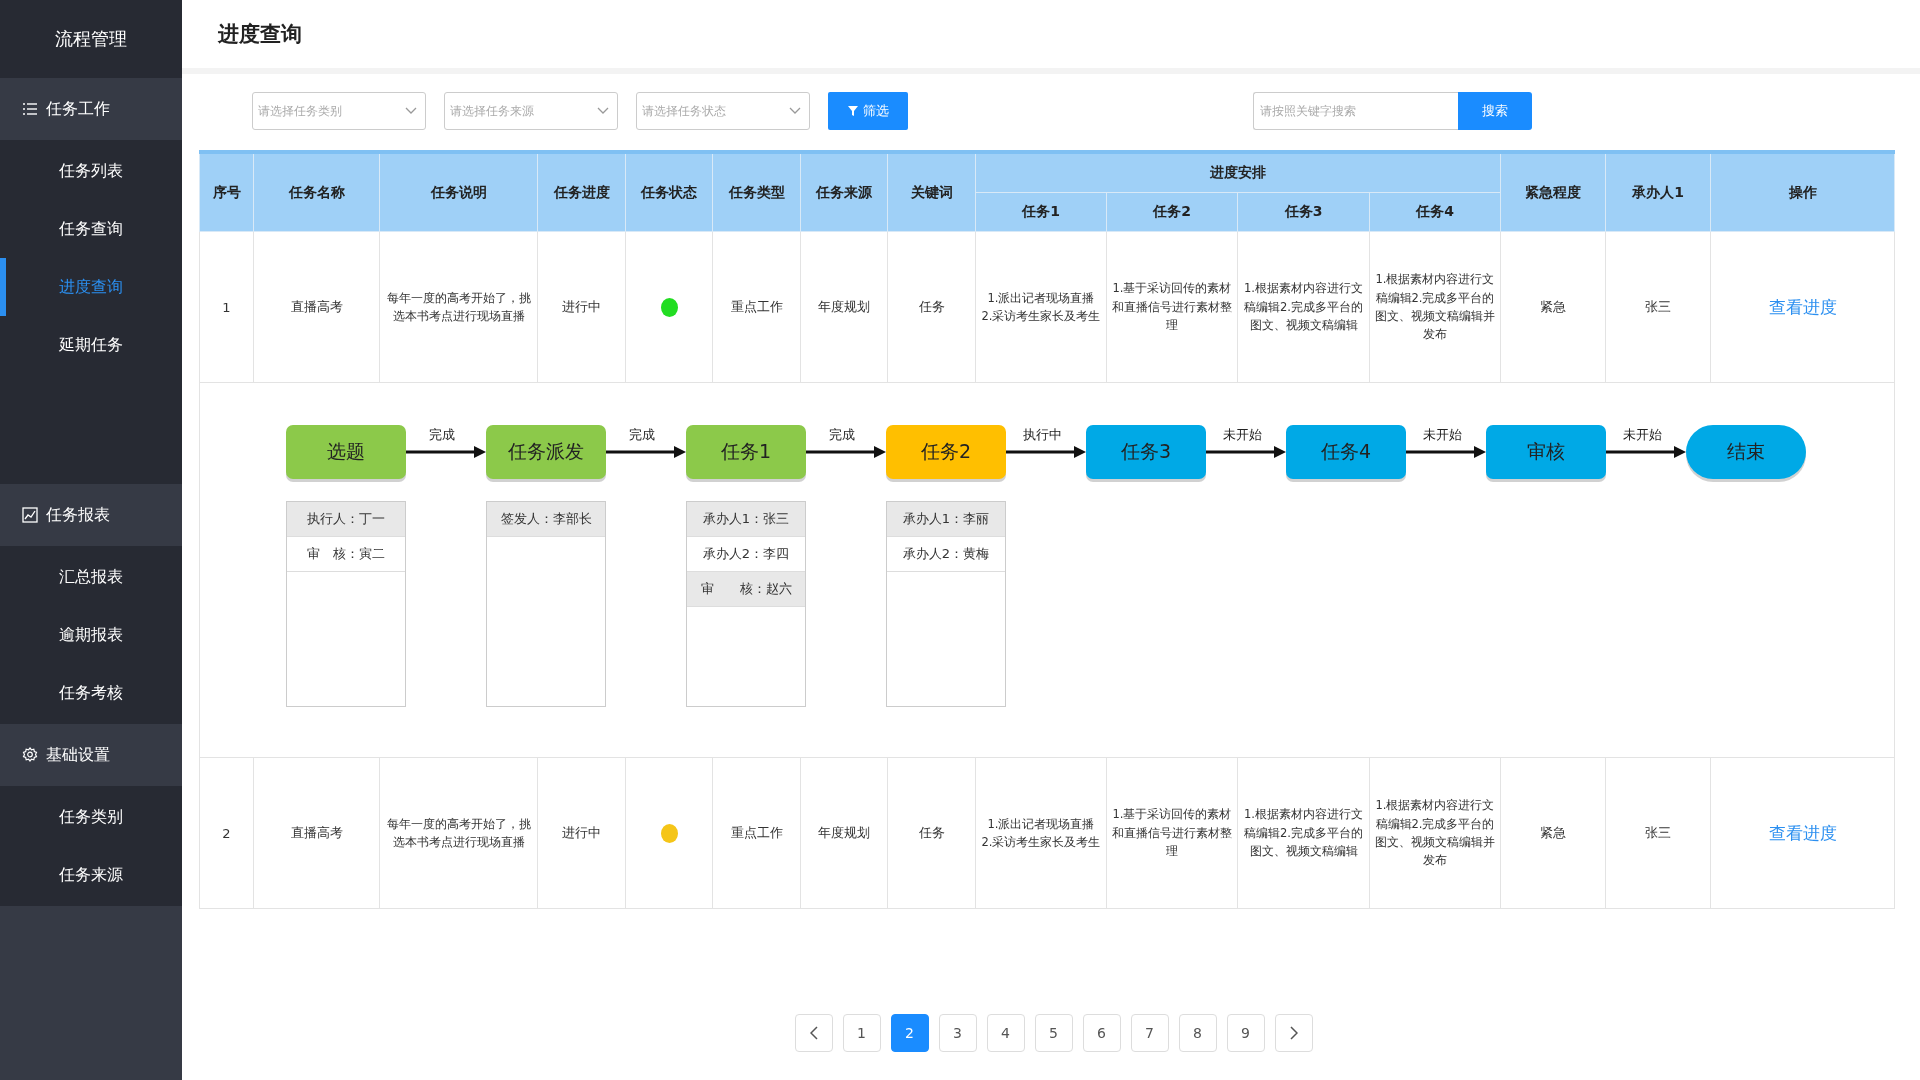 The height and width of the screenshot is (1080, 1920). What do you see at coordinates (946, 452) in the screenshot?
I see `flow-node: 任务2` at bounding box center [946, 452].